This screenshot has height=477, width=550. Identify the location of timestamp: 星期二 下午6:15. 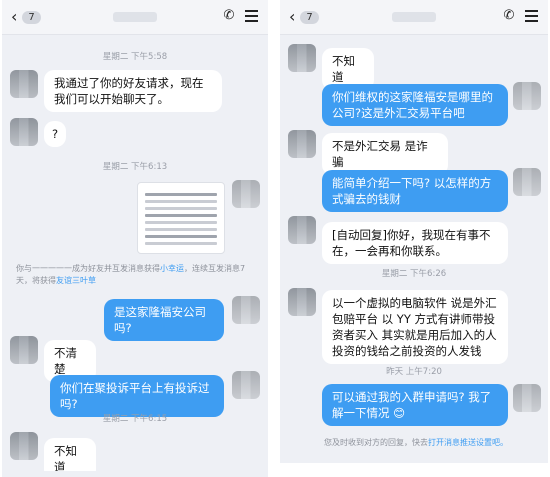
(135, 419).